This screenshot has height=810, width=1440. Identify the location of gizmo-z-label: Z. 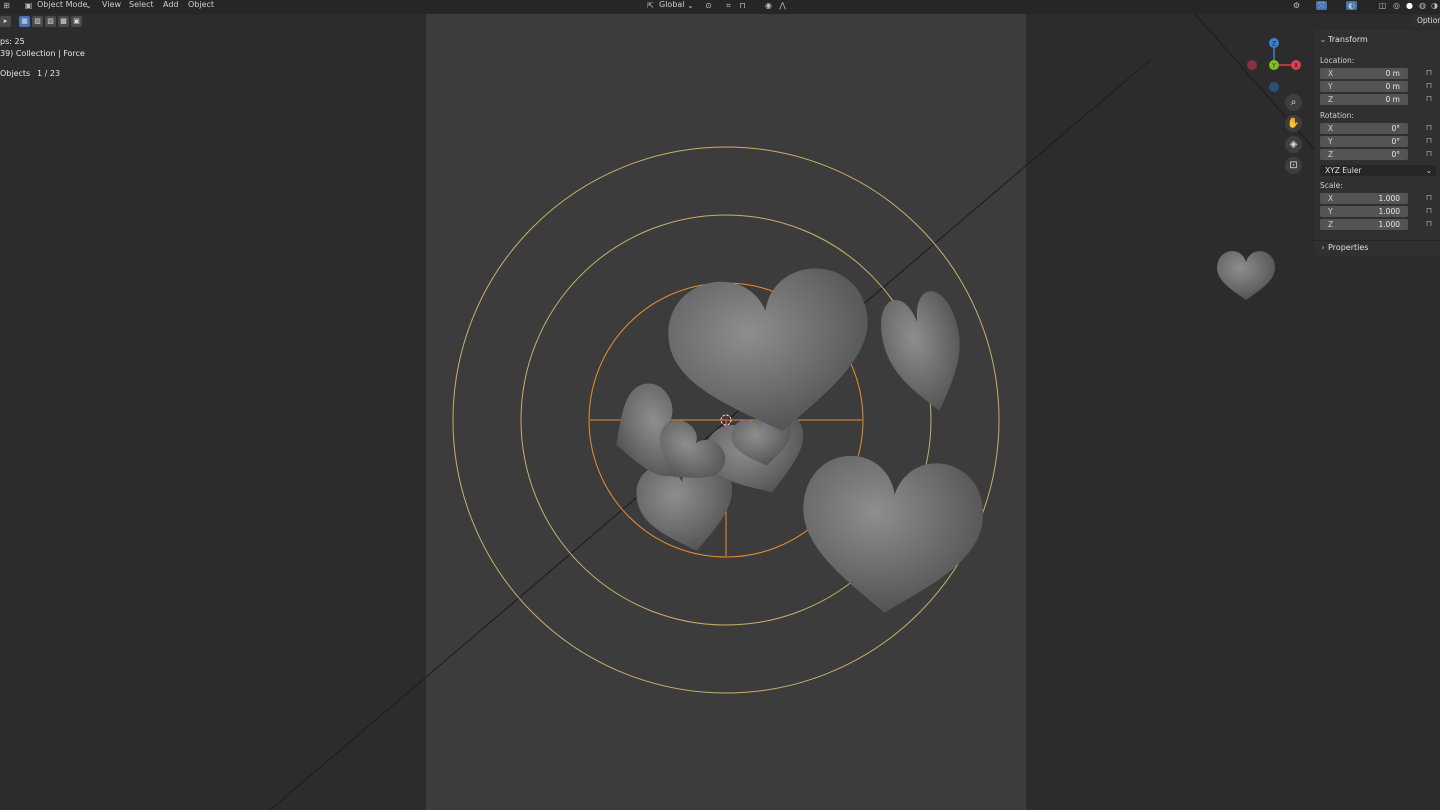
(1274, 44).